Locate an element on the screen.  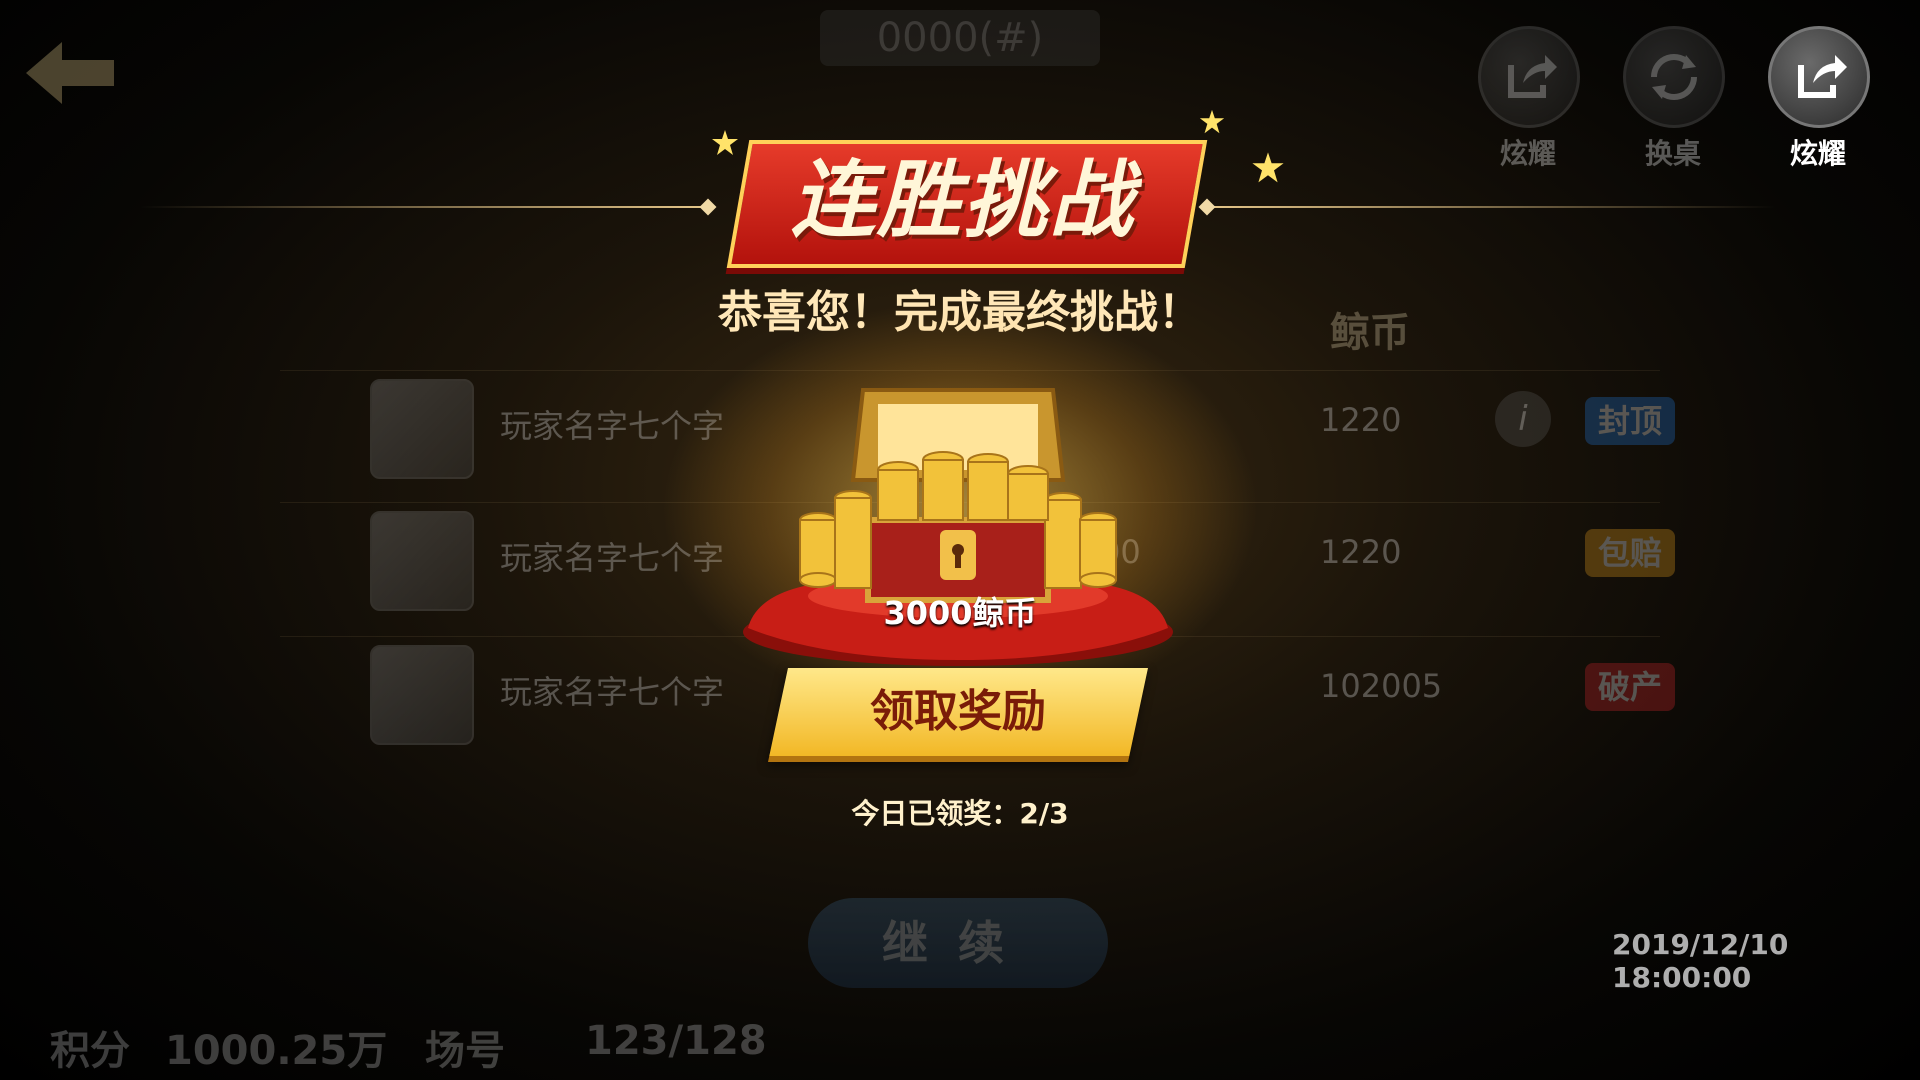
banner-divider-left is located at coordinates (425, 207).